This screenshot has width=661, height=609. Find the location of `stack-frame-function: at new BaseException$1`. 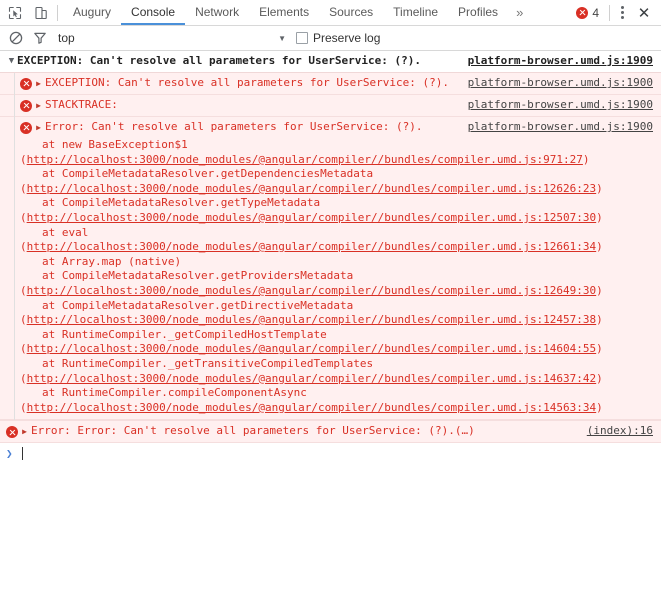

stack-frame-function: at new BaseException$1 is located at coordinates (115, 144).